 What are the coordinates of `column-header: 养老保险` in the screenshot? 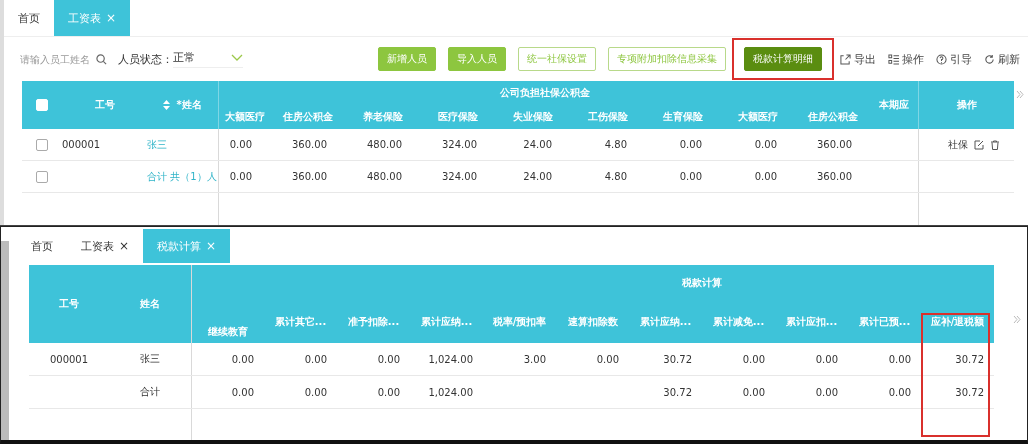 It's located at (382, 117).